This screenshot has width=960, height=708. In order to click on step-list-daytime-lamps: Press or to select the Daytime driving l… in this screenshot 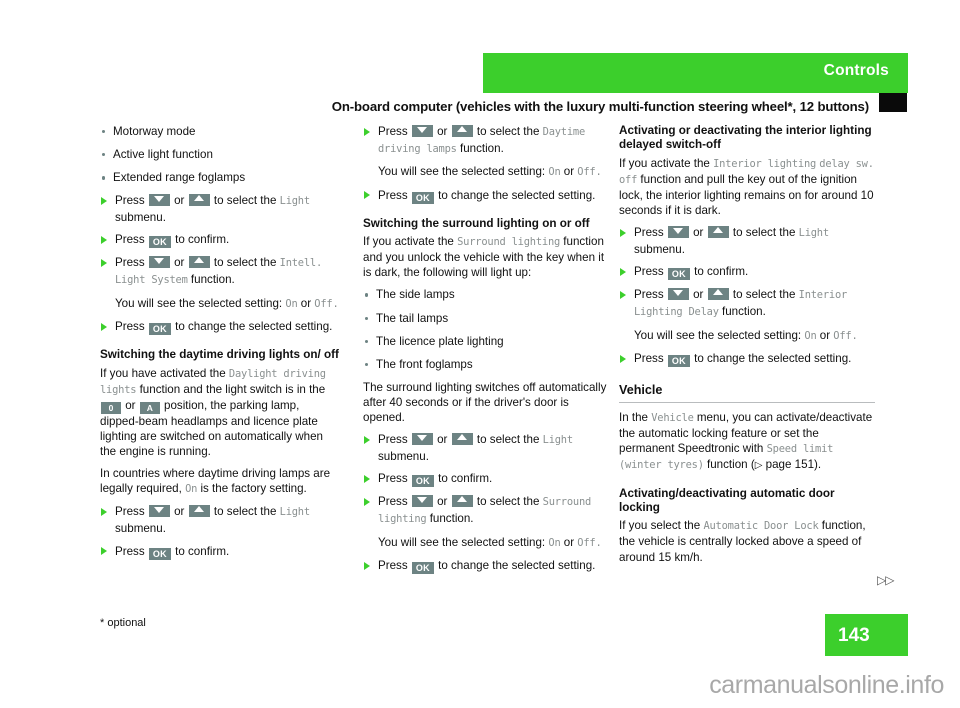, I will do `click(487, 164)`.